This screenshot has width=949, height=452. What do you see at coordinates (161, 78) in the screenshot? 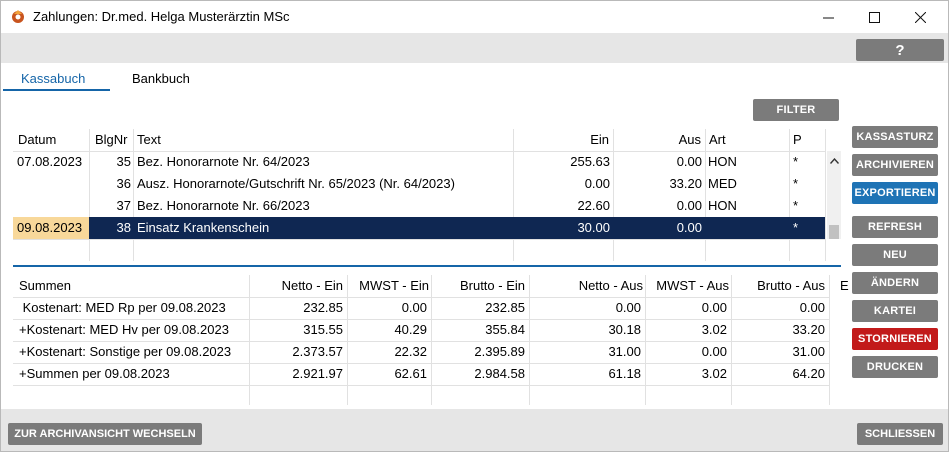
I see `tab-bankbuch: Bankbuch` at bounding box center [161, 78].